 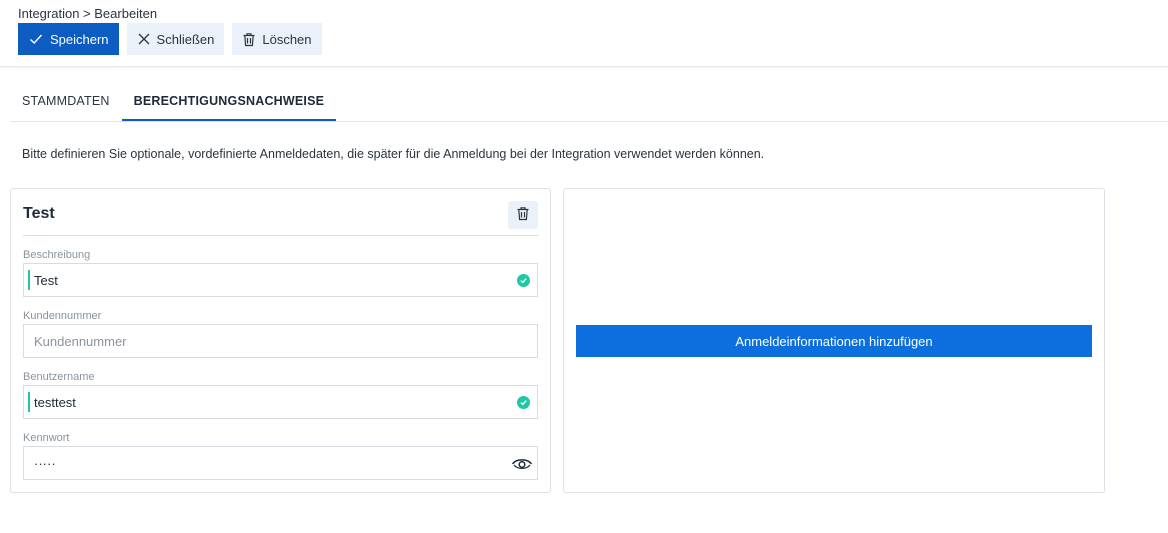 I want to click on close-button: Schließen, so click(x=175, y=39).